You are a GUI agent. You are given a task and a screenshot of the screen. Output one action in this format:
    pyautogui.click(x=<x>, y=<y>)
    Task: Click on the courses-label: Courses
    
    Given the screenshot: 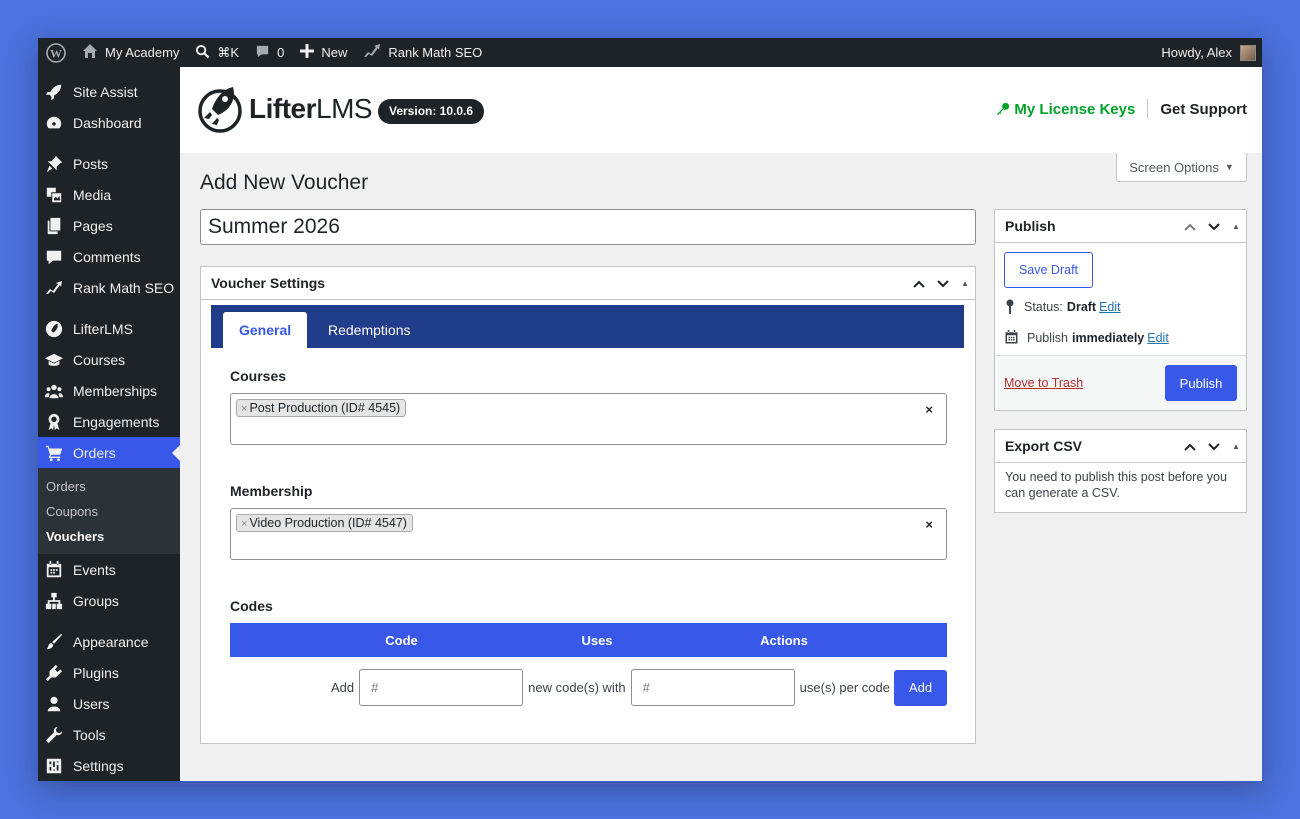 What is the action you would take?
    pyautogui.click(x=258, y=376)
    